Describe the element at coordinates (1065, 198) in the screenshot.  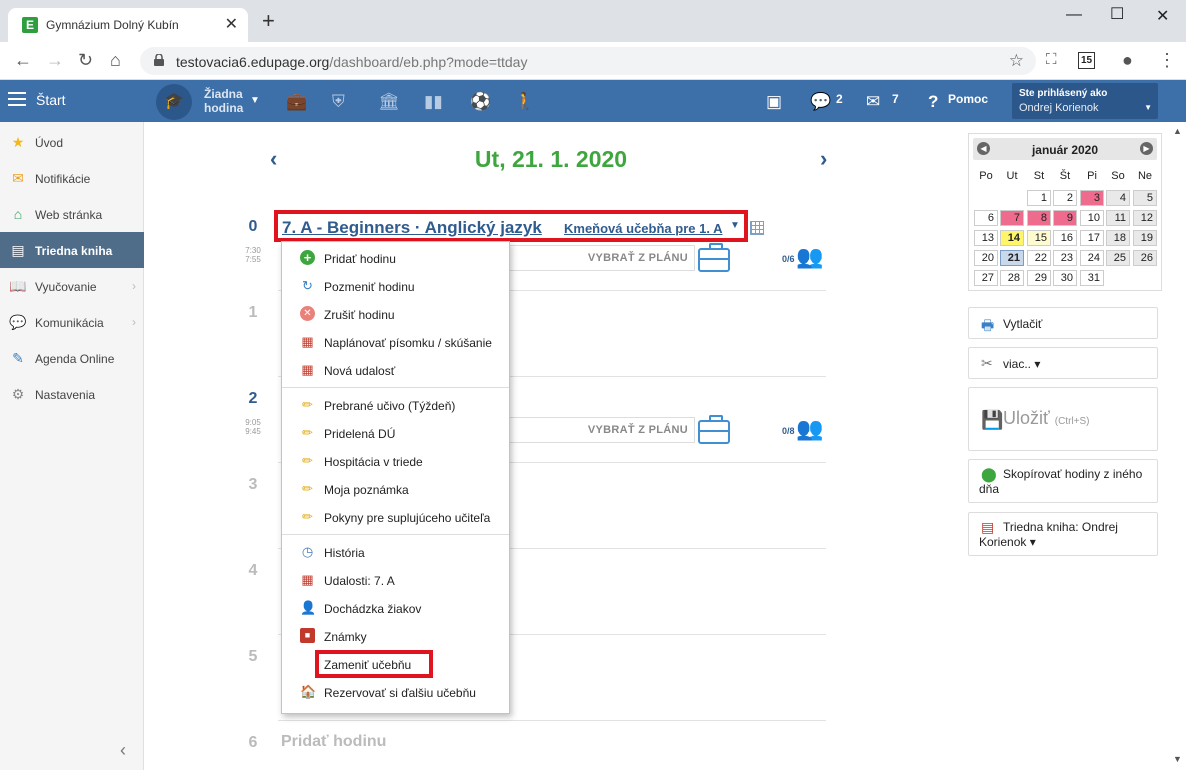
I see `calendar-day: 2` at that location.